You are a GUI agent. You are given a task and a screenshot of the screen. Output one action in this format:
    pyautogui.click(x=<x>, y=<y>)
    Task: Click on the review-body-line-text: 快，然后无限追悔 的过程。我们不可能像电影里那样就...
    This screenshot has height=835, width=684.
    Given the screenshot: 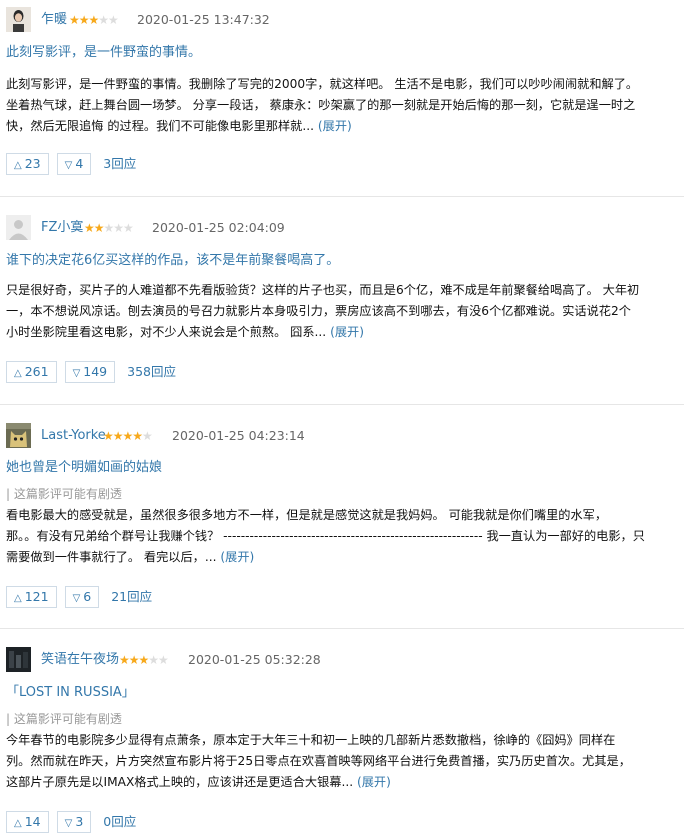 What is the action you would take?
    pyautogui.click(x=162, y=126)
    